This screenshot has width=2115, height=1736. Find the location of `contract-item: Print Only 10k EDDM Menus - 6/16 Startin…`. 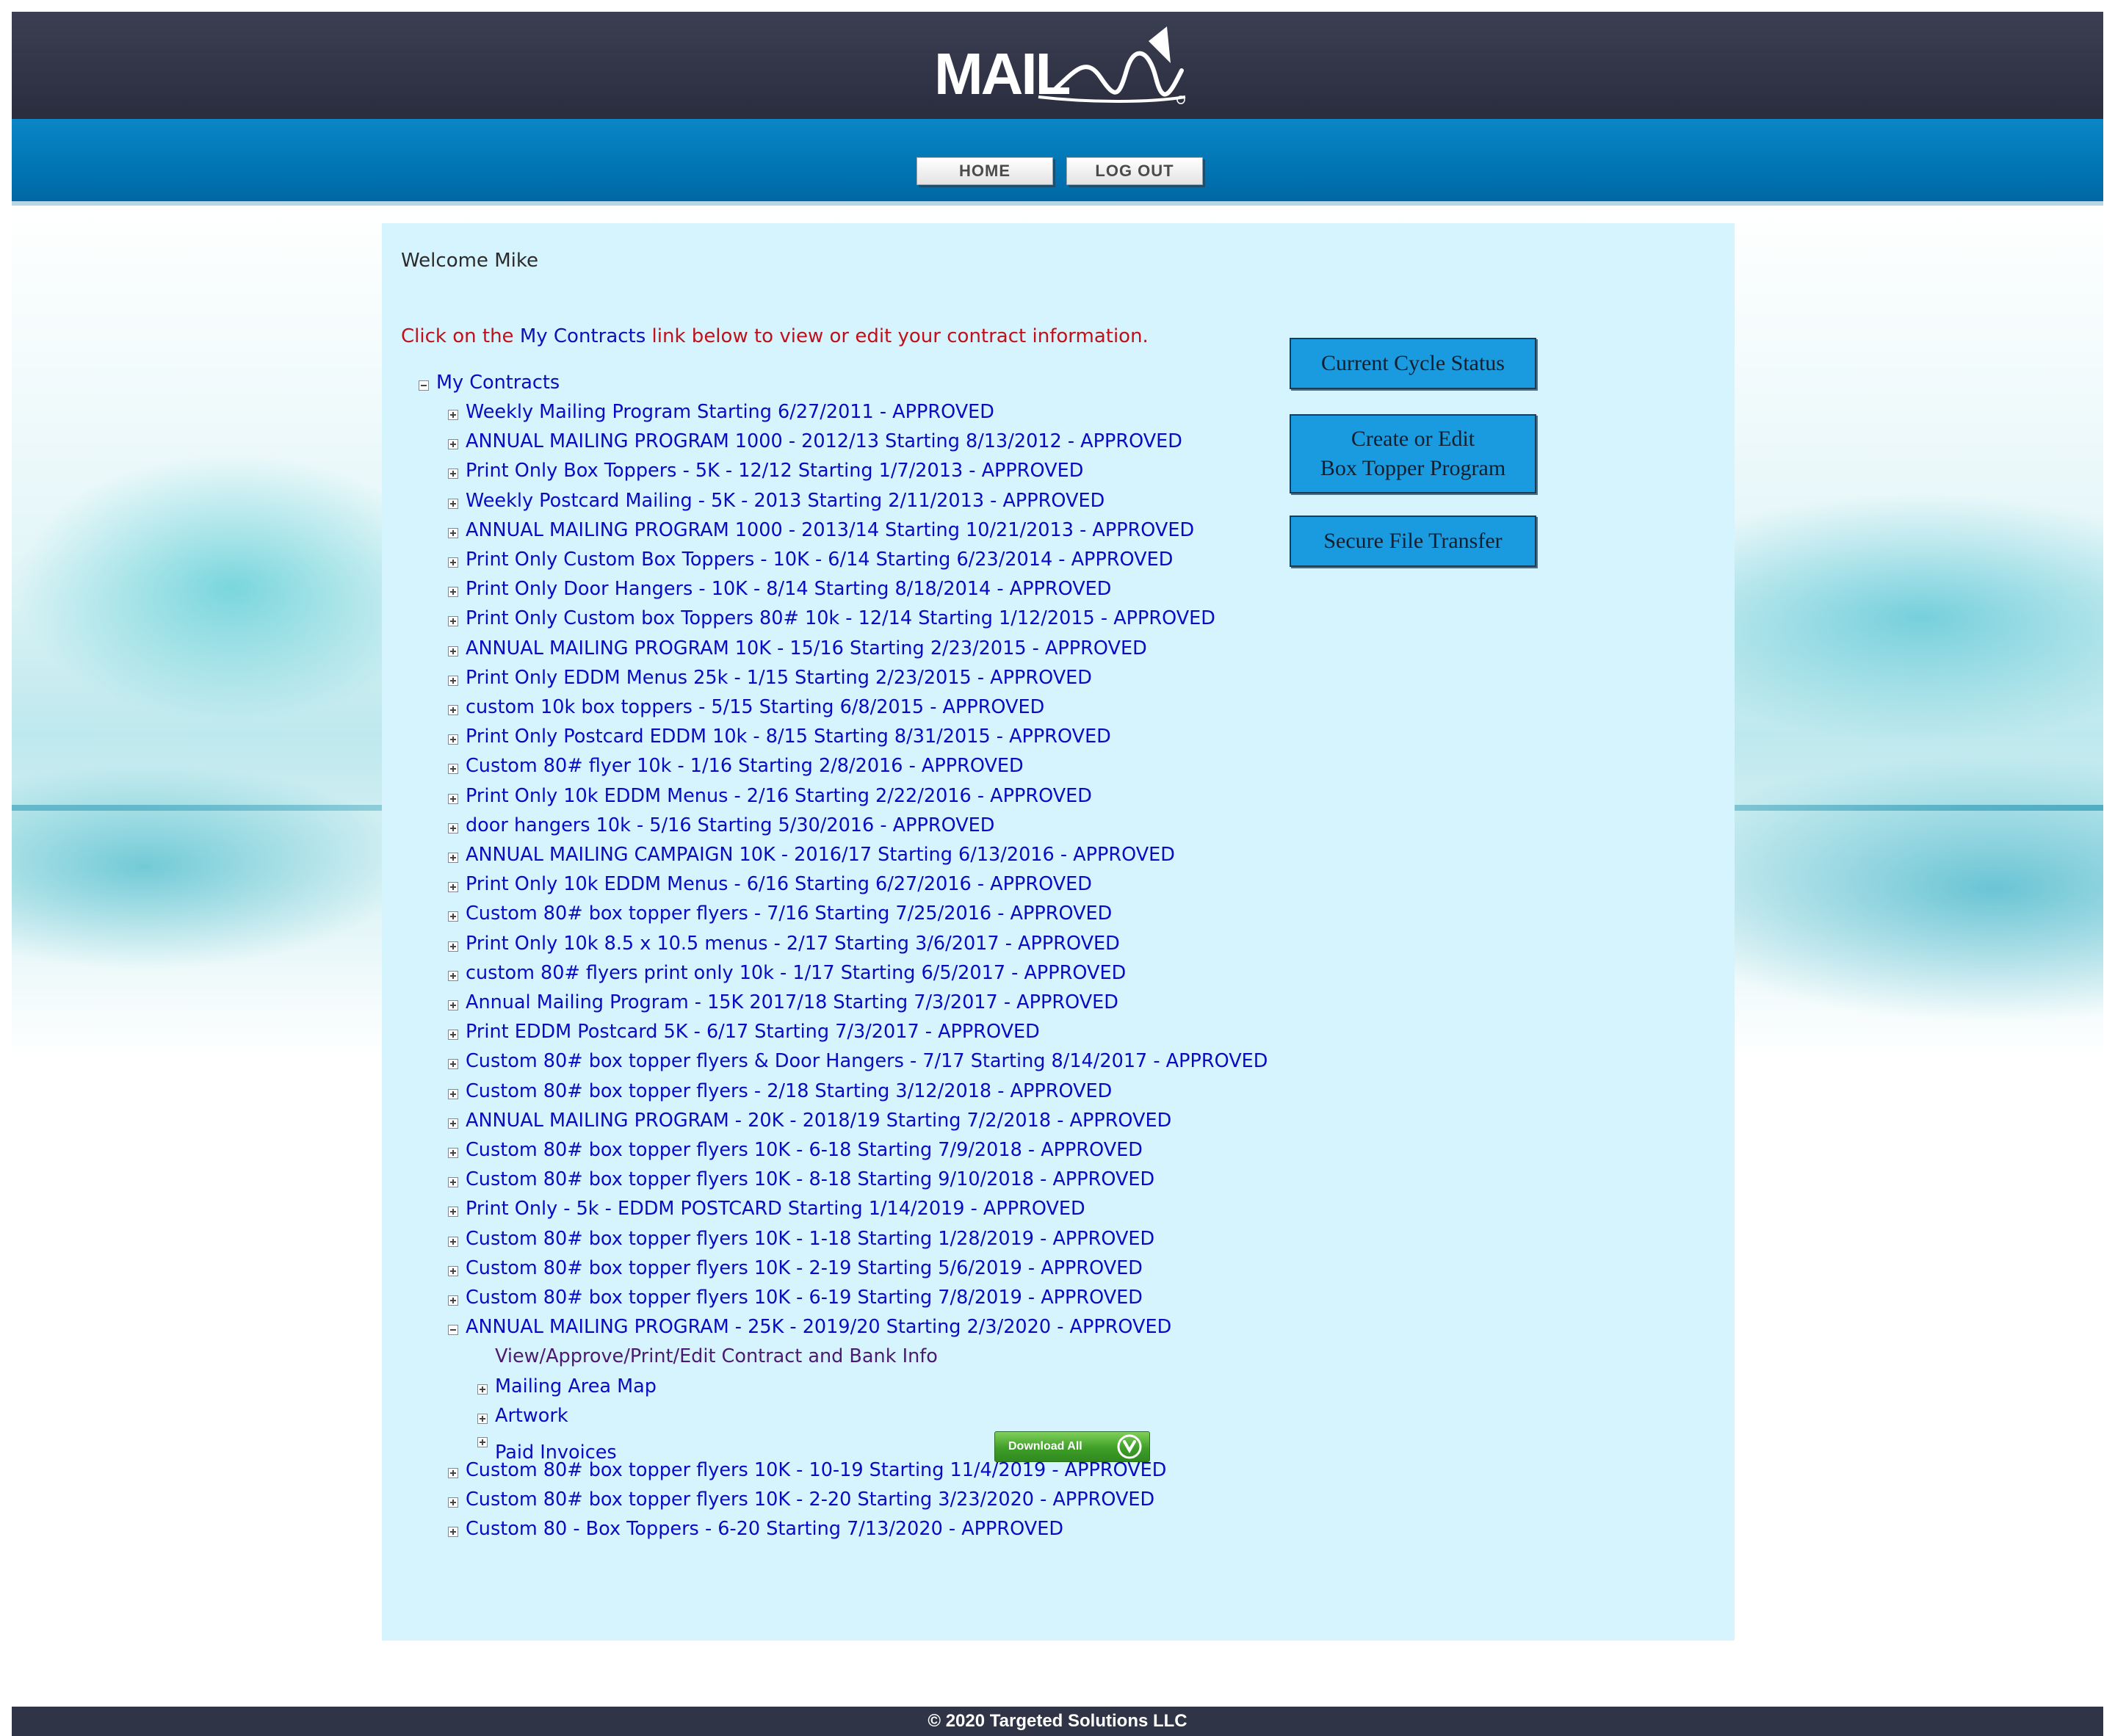

contract-item: Print Only 10k EDDM Menus - 6/16 Startin… is located at coordinates (779, 884).